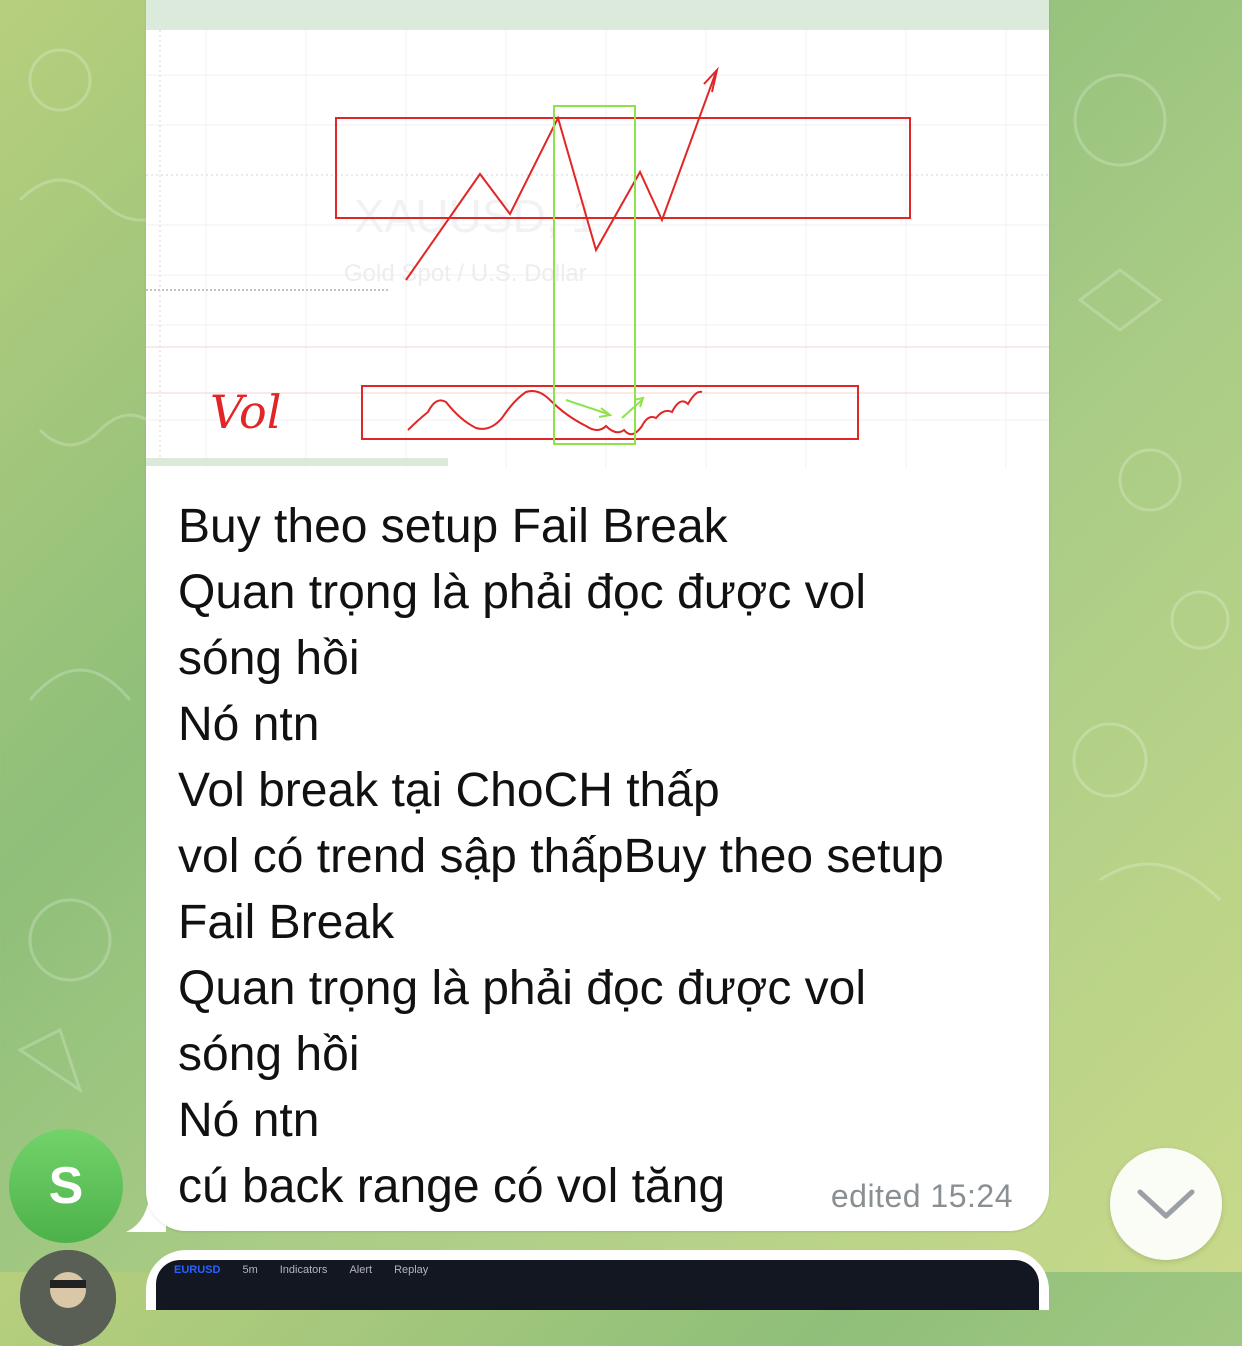 Image resolution: width=1242 pixels, height=1346 pixels. I want to click on avatar-initial: S, so click(66, 1186).